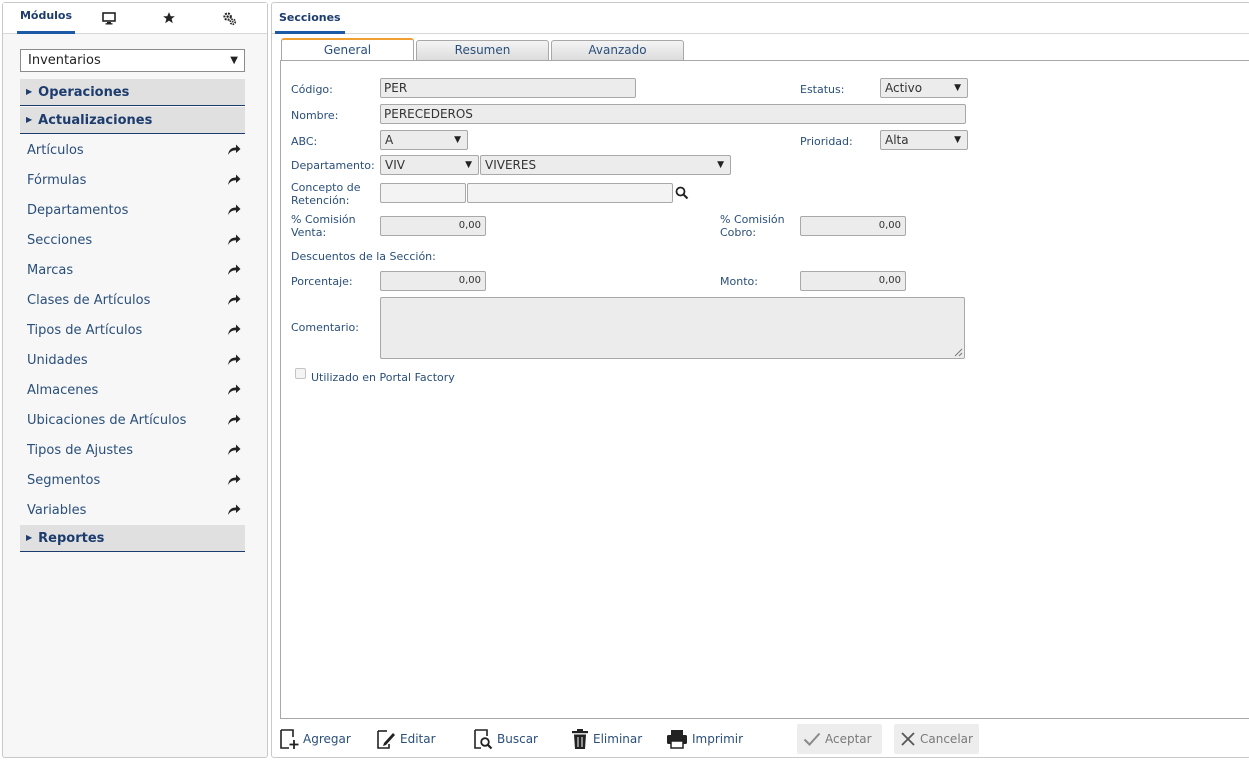 This screenshot has width=1249, height=760. I want to click on prioridad-select: Alta ▼, so click(924, 140).